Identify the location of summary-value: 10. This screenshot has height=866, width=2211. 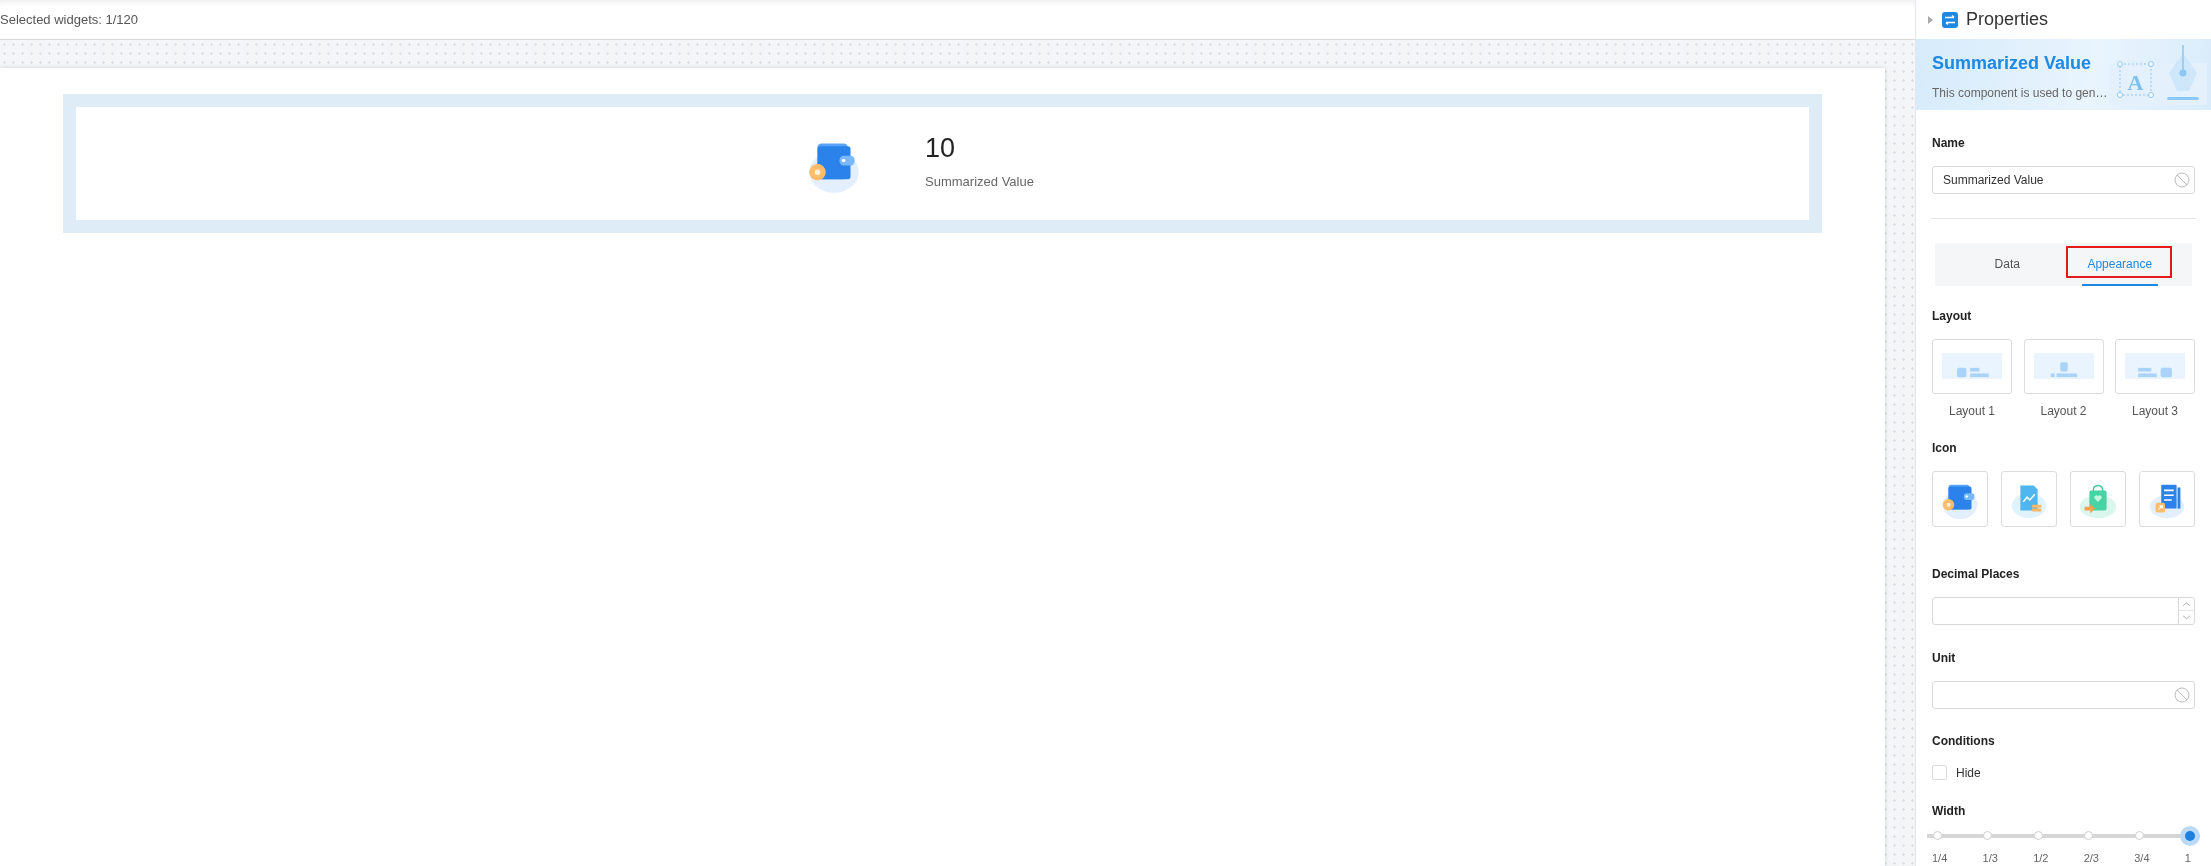
(941, 149).